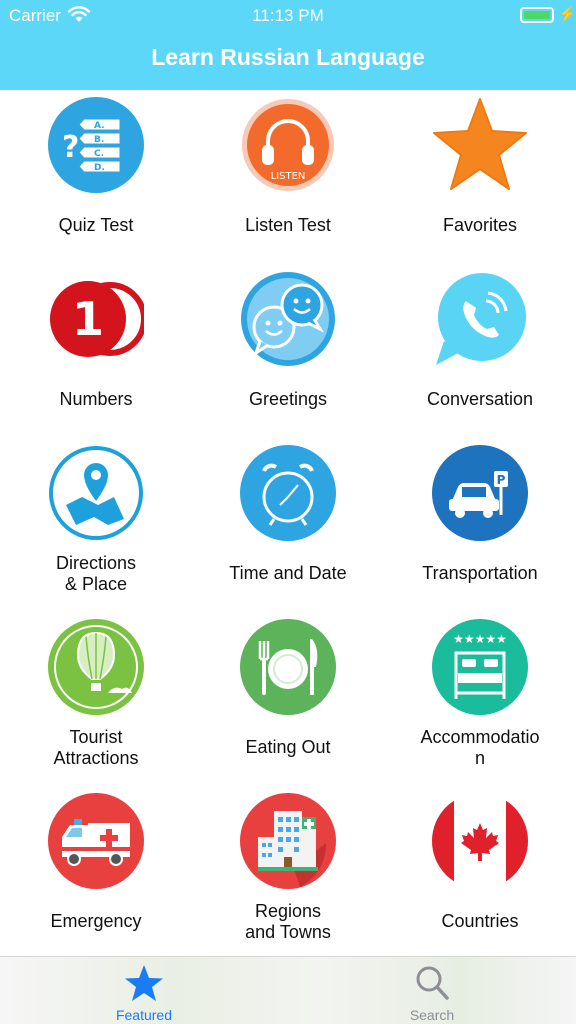 Image resolution: width=576 pixels, height=1024 pixels. What do you see at coordinates (96, 841) in the screenshot?
I see `ambulance-icon` at bounding box center [96, 841].